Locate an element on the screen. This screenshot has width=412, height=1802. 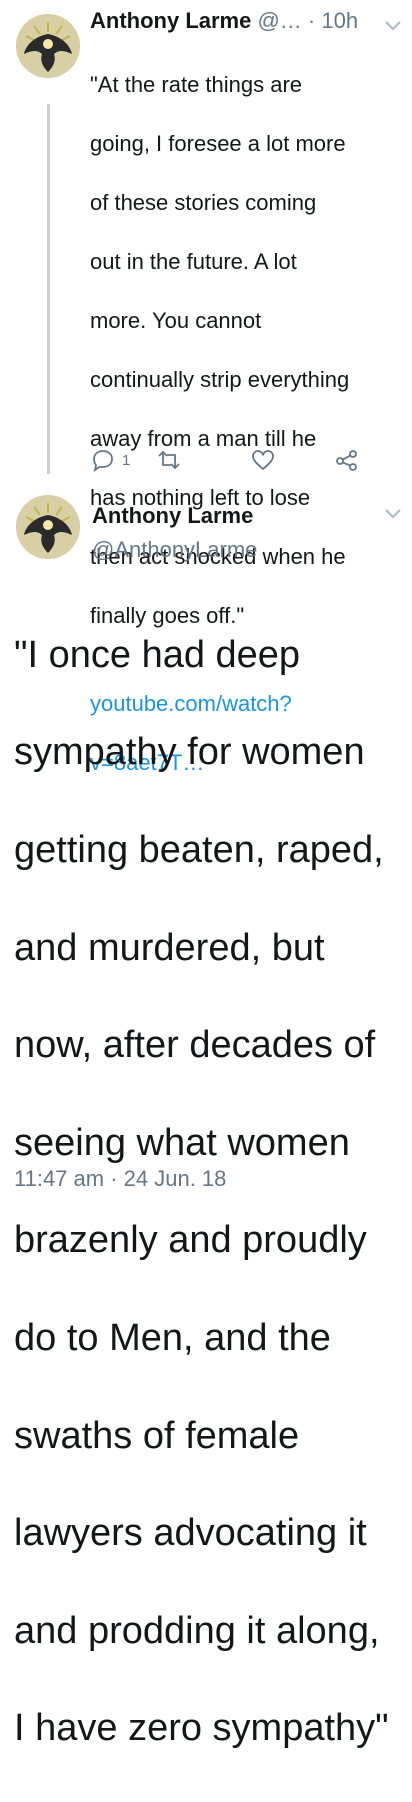
text-line: "At the rate things are is located at coordinates (196, 84).